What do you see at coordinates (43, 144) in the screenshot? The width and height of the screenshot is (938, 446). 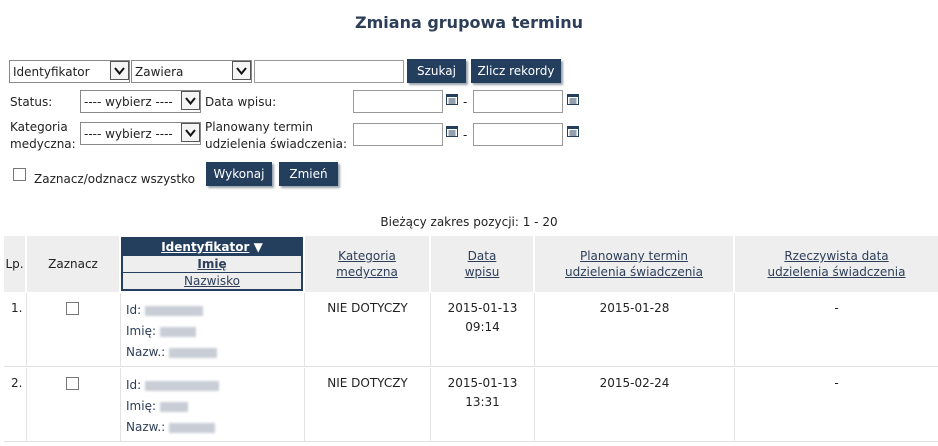 I see `category-label-line2: medyczna:` at bounding box center [43, 144].